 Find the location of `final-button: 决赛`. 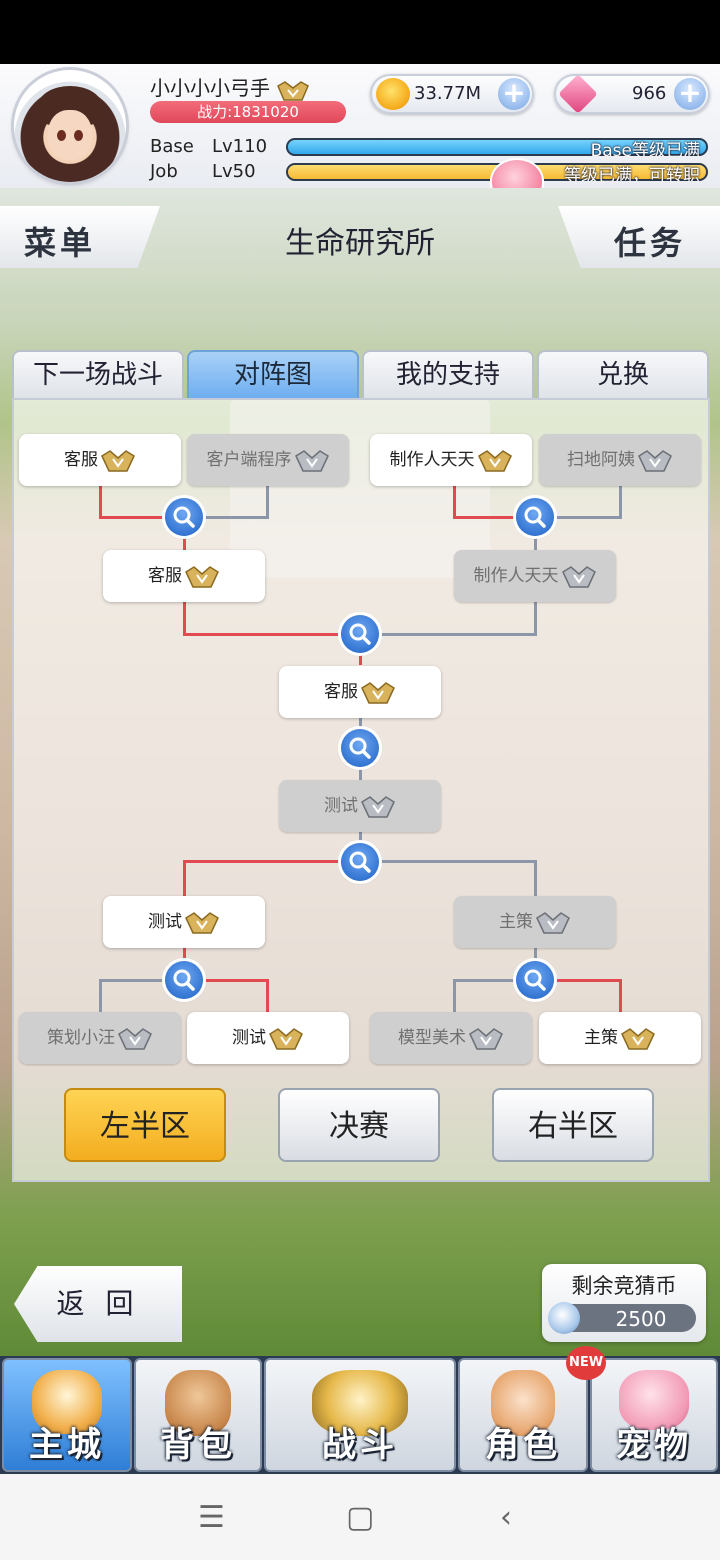

final-button: 决赛 is located at coordinates (359, 1125).